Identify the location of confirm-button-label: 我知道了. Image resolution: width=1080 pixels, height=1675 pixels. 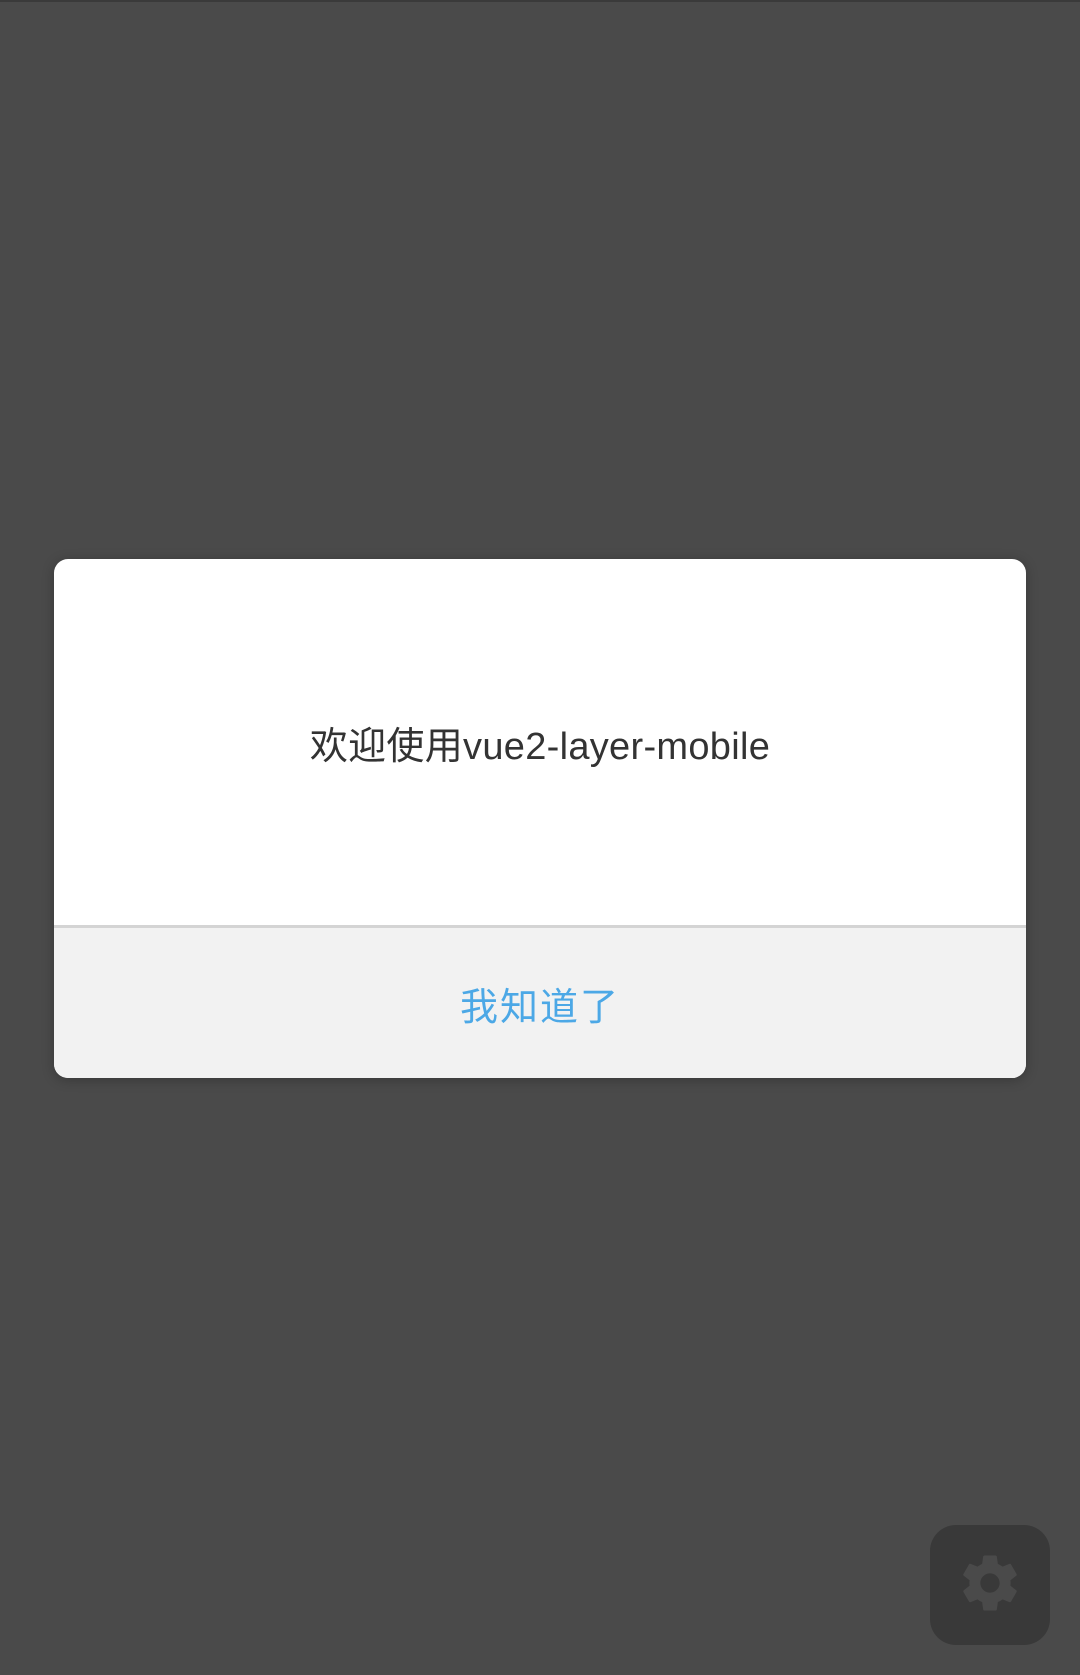
(539, 1007).